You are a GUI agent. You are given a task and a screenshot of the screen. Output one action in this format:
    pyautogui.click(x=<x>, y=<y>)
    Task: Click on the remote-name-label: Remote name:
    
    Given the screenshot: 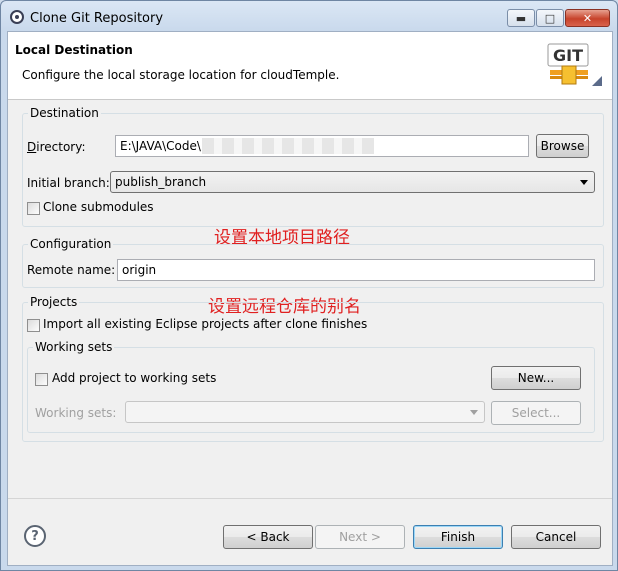 What is the action you would take?
    pyautogui.click(x=71, y=270)
    